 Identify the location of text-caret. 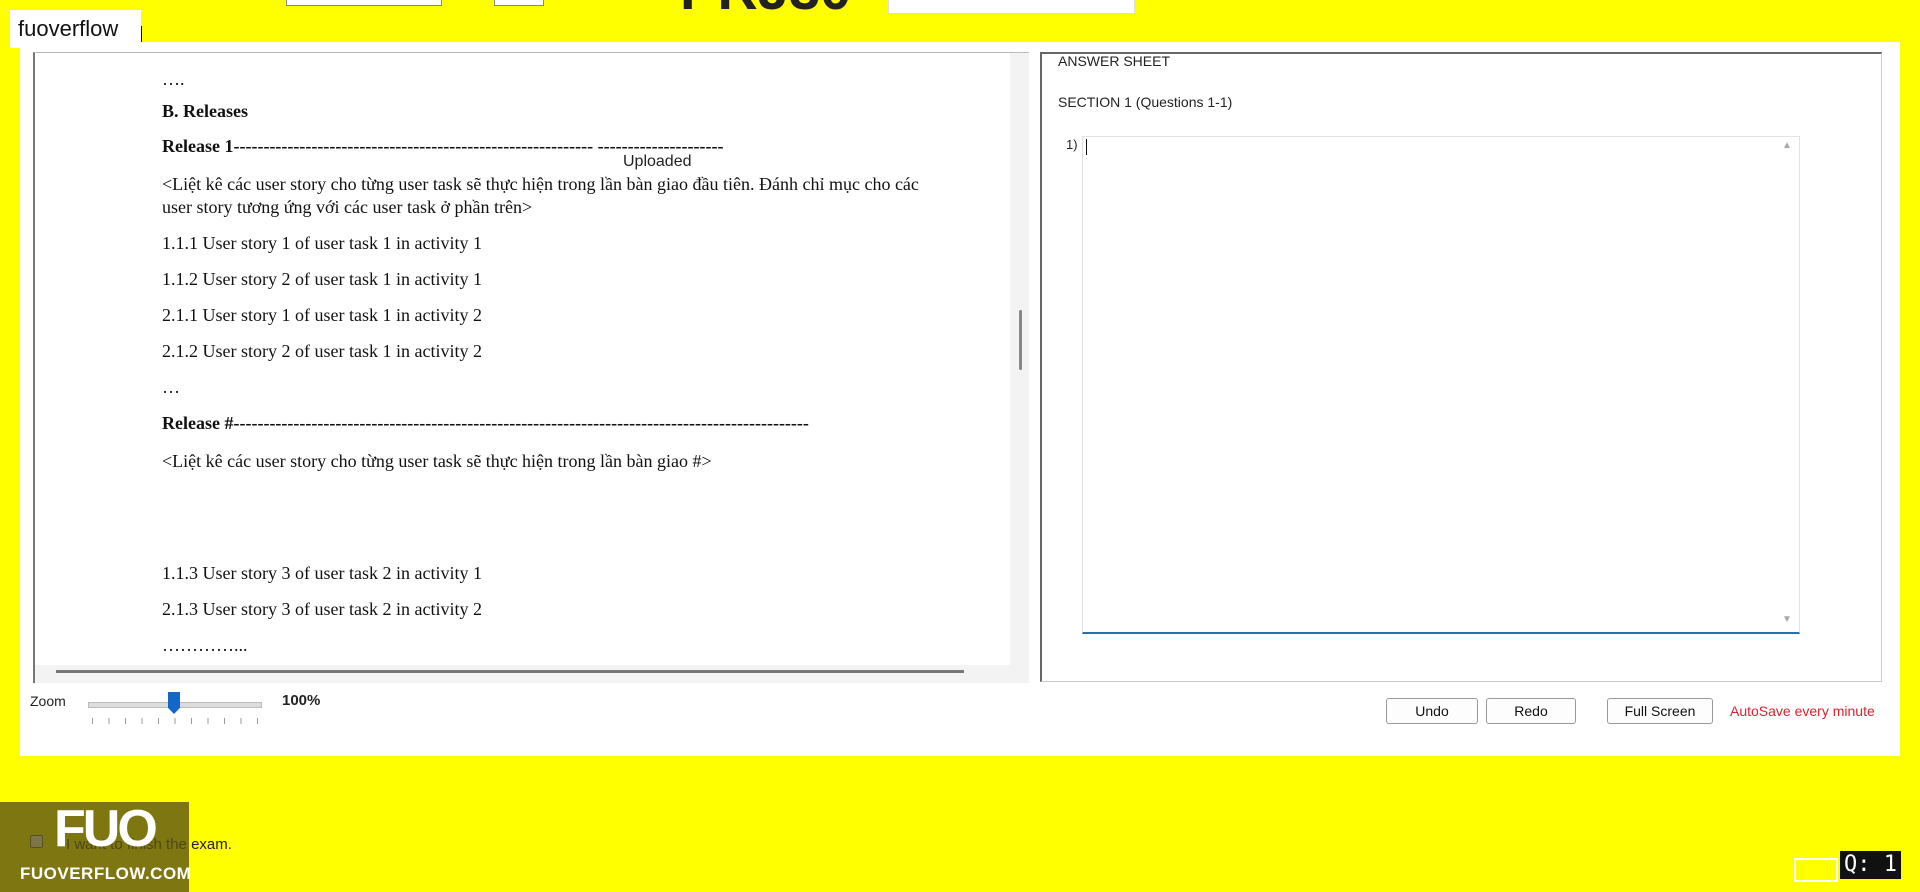
(1086, 147).